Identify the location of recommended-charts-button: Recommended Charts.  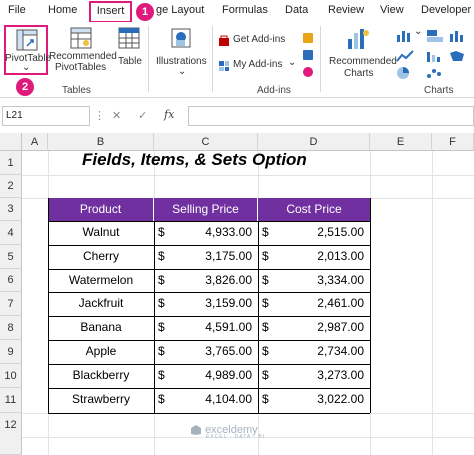
(361, 53).